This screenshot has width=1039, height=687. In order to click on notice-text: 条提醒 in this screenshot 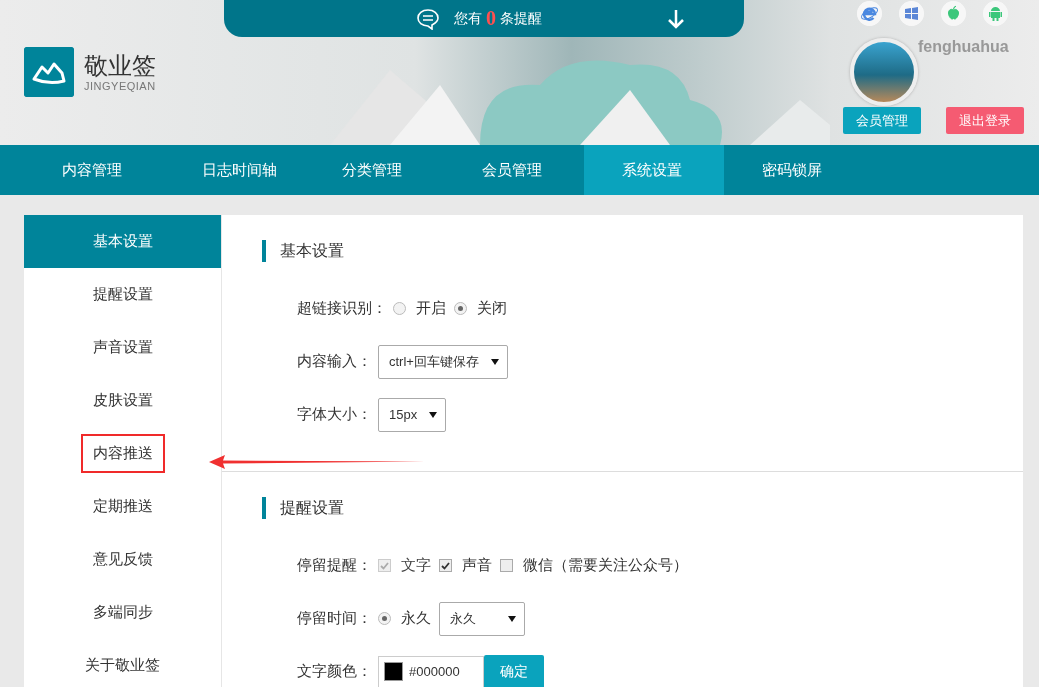, I will do `click(521, 18)`.